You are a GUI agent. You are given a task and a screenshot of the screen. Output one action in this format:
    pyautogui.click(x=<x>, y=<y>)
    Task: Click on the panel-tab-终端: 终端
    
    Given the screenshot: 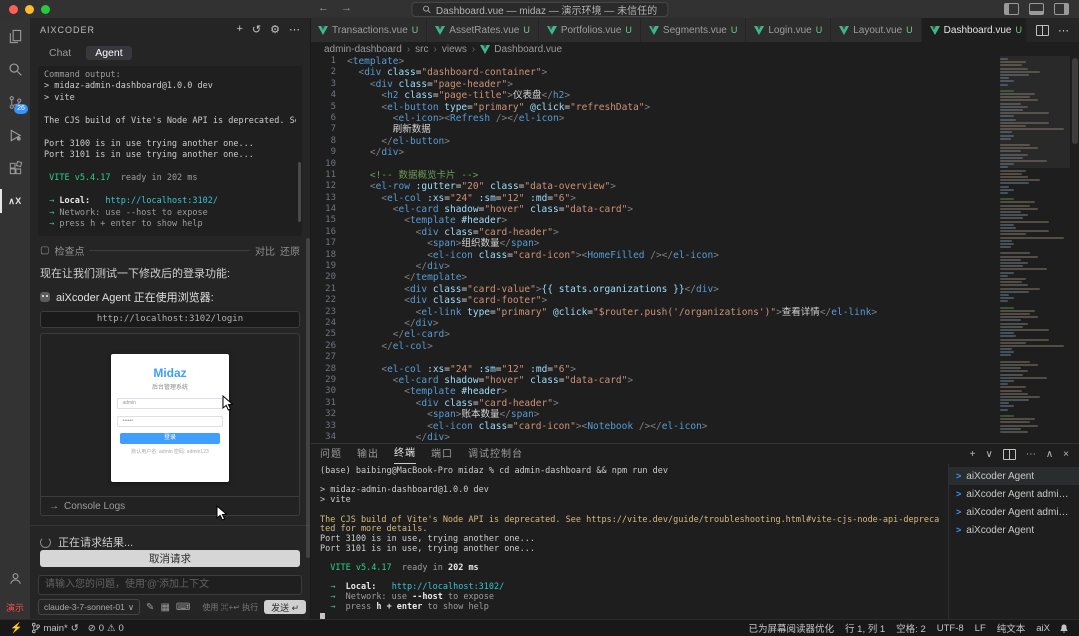 What is the action you would take?
    pyautogui.click(x=405, y=454)
    